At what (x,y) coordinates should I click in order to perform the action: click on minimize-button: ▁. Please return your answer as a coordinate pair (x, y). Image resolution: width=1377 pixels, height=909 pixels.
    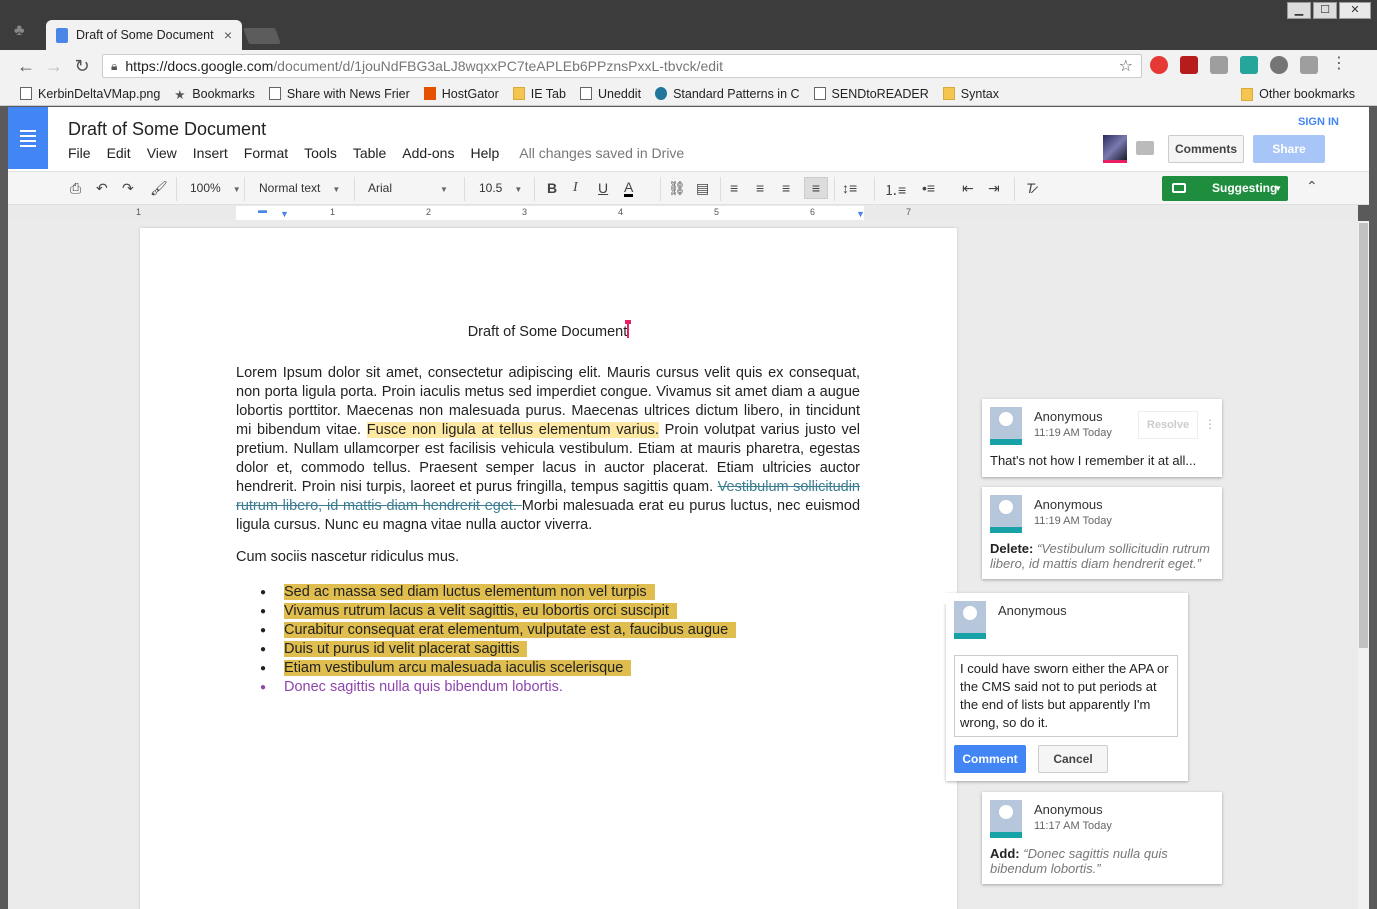
    Looking at the image, I should click on (1299, 10).